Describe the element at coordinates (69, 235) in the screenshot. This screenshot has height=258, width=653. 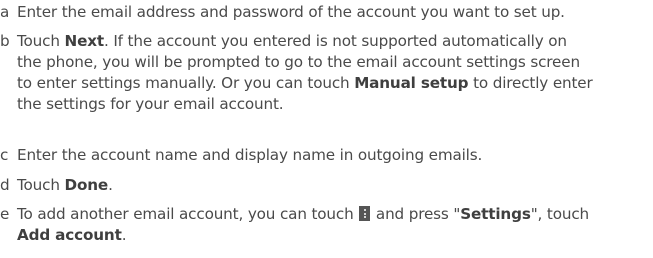
I see `add-account-term: Add account` at that location.